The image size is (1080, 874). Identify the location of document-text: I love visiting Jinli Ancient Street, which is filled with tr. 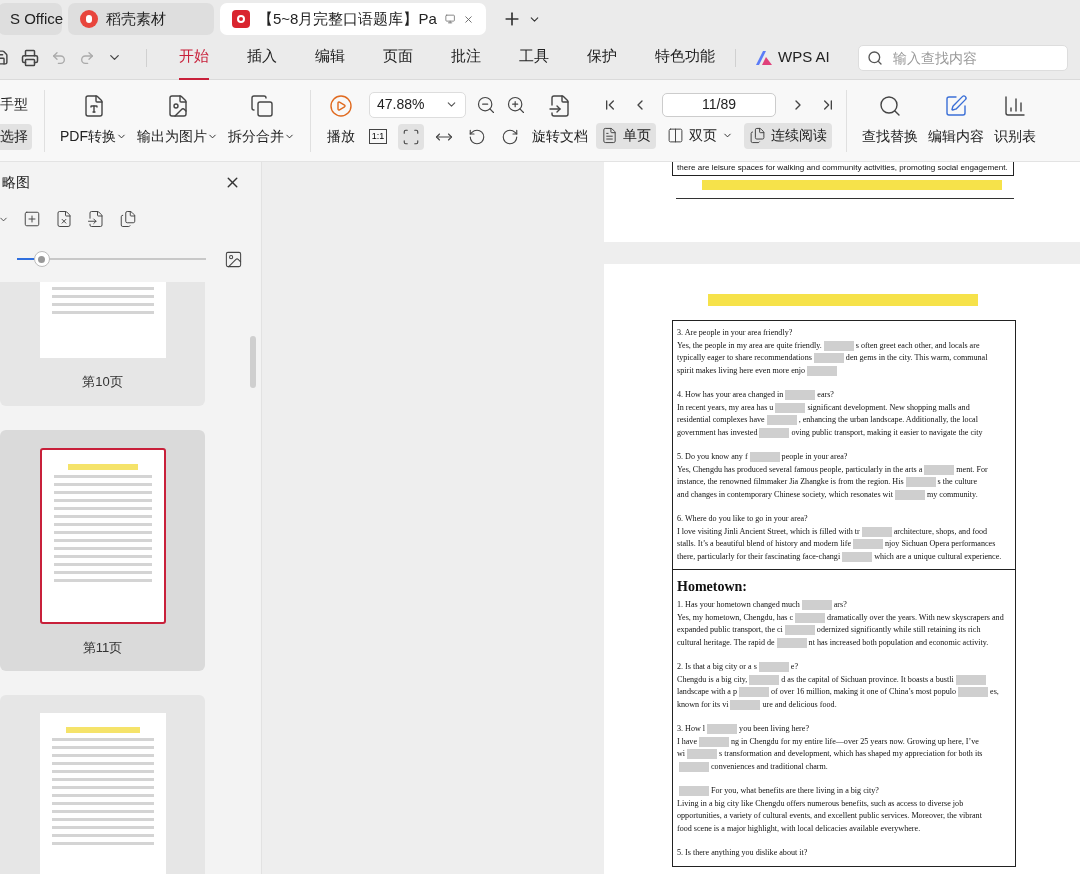
(768, 531).